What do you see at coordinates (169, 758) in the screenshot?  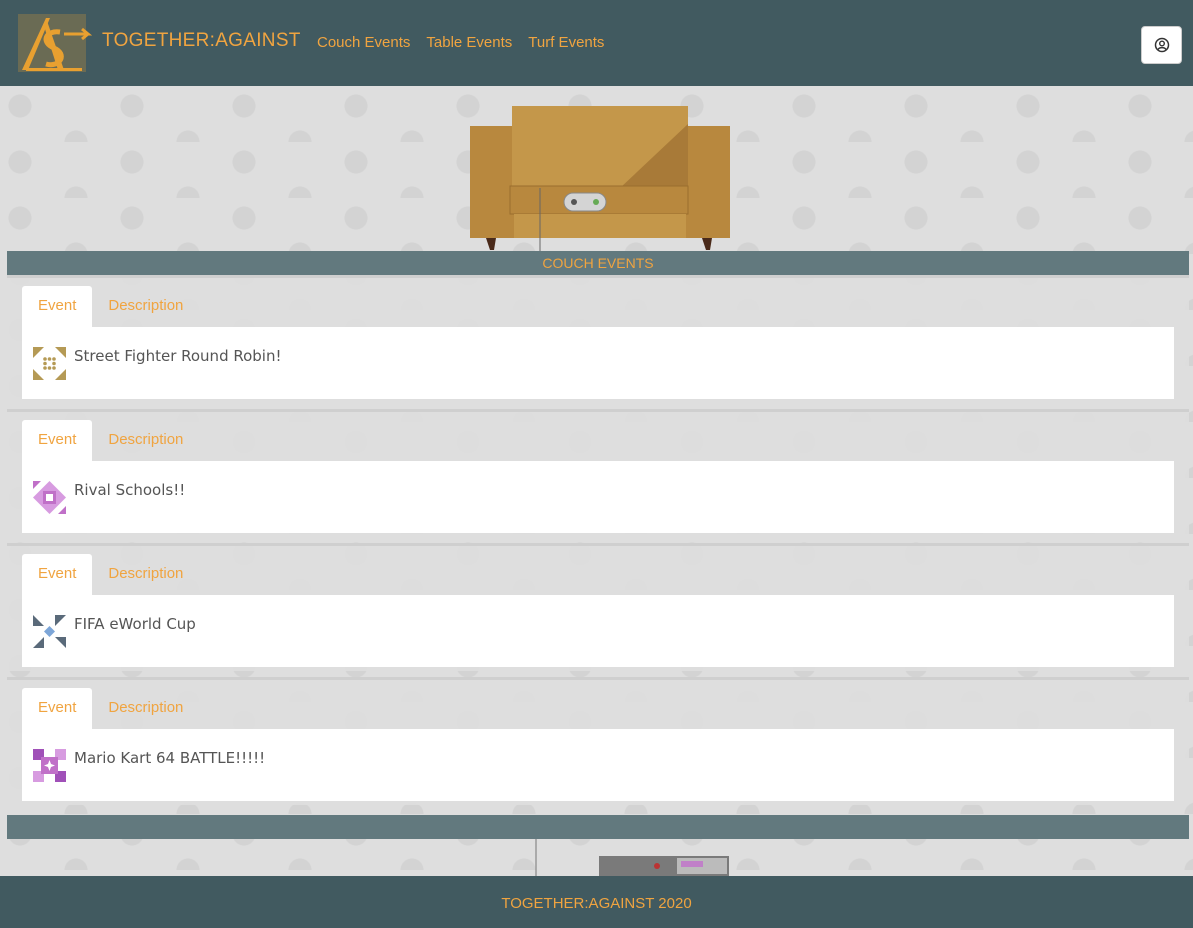 I see `event-name: Mario Kart 64 BATTLE!!!!!` at bounding box center [169, 758].